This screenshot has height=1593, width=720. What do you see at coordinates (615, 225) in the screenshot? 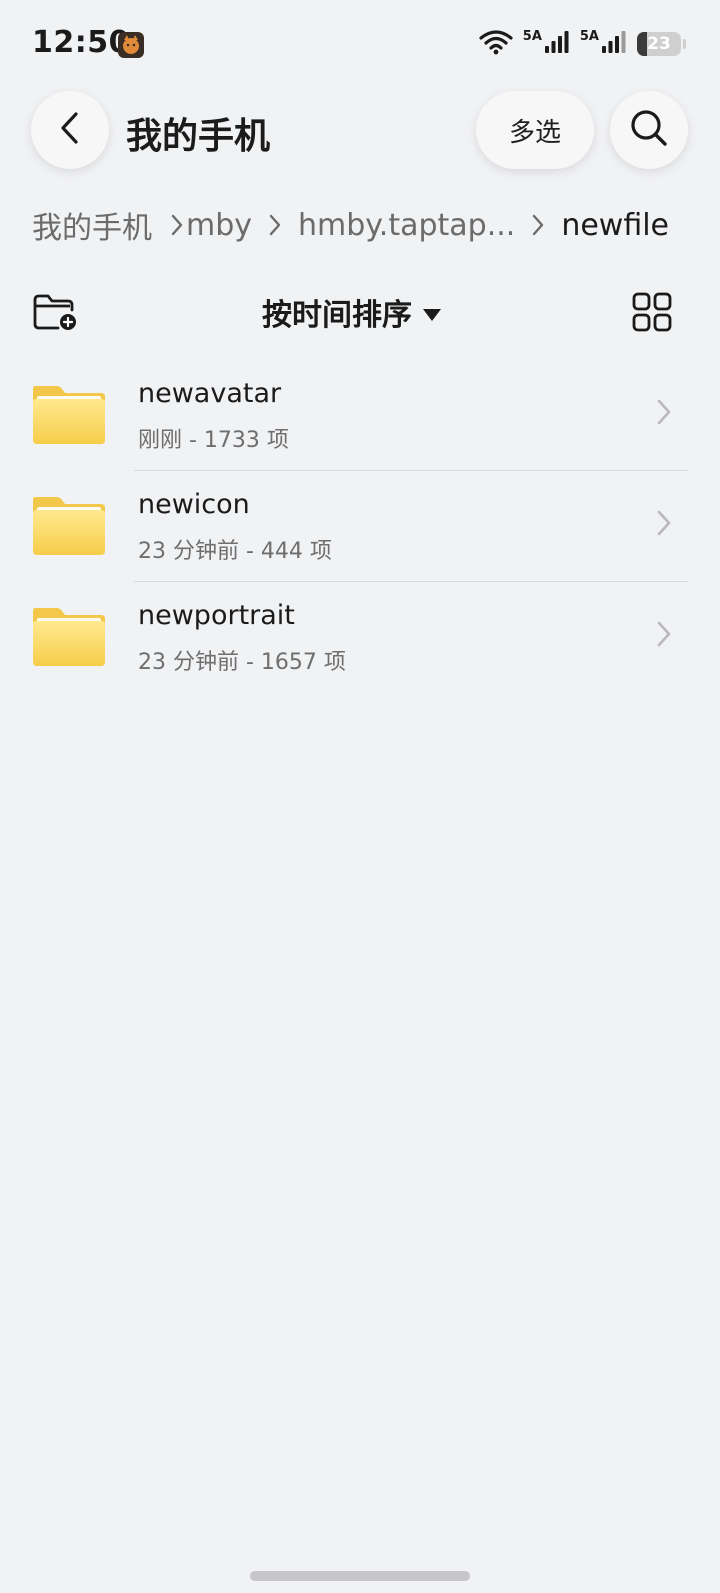
I see `breadcrumb-item-newfile: newfile` at bounding box center [615, 225].